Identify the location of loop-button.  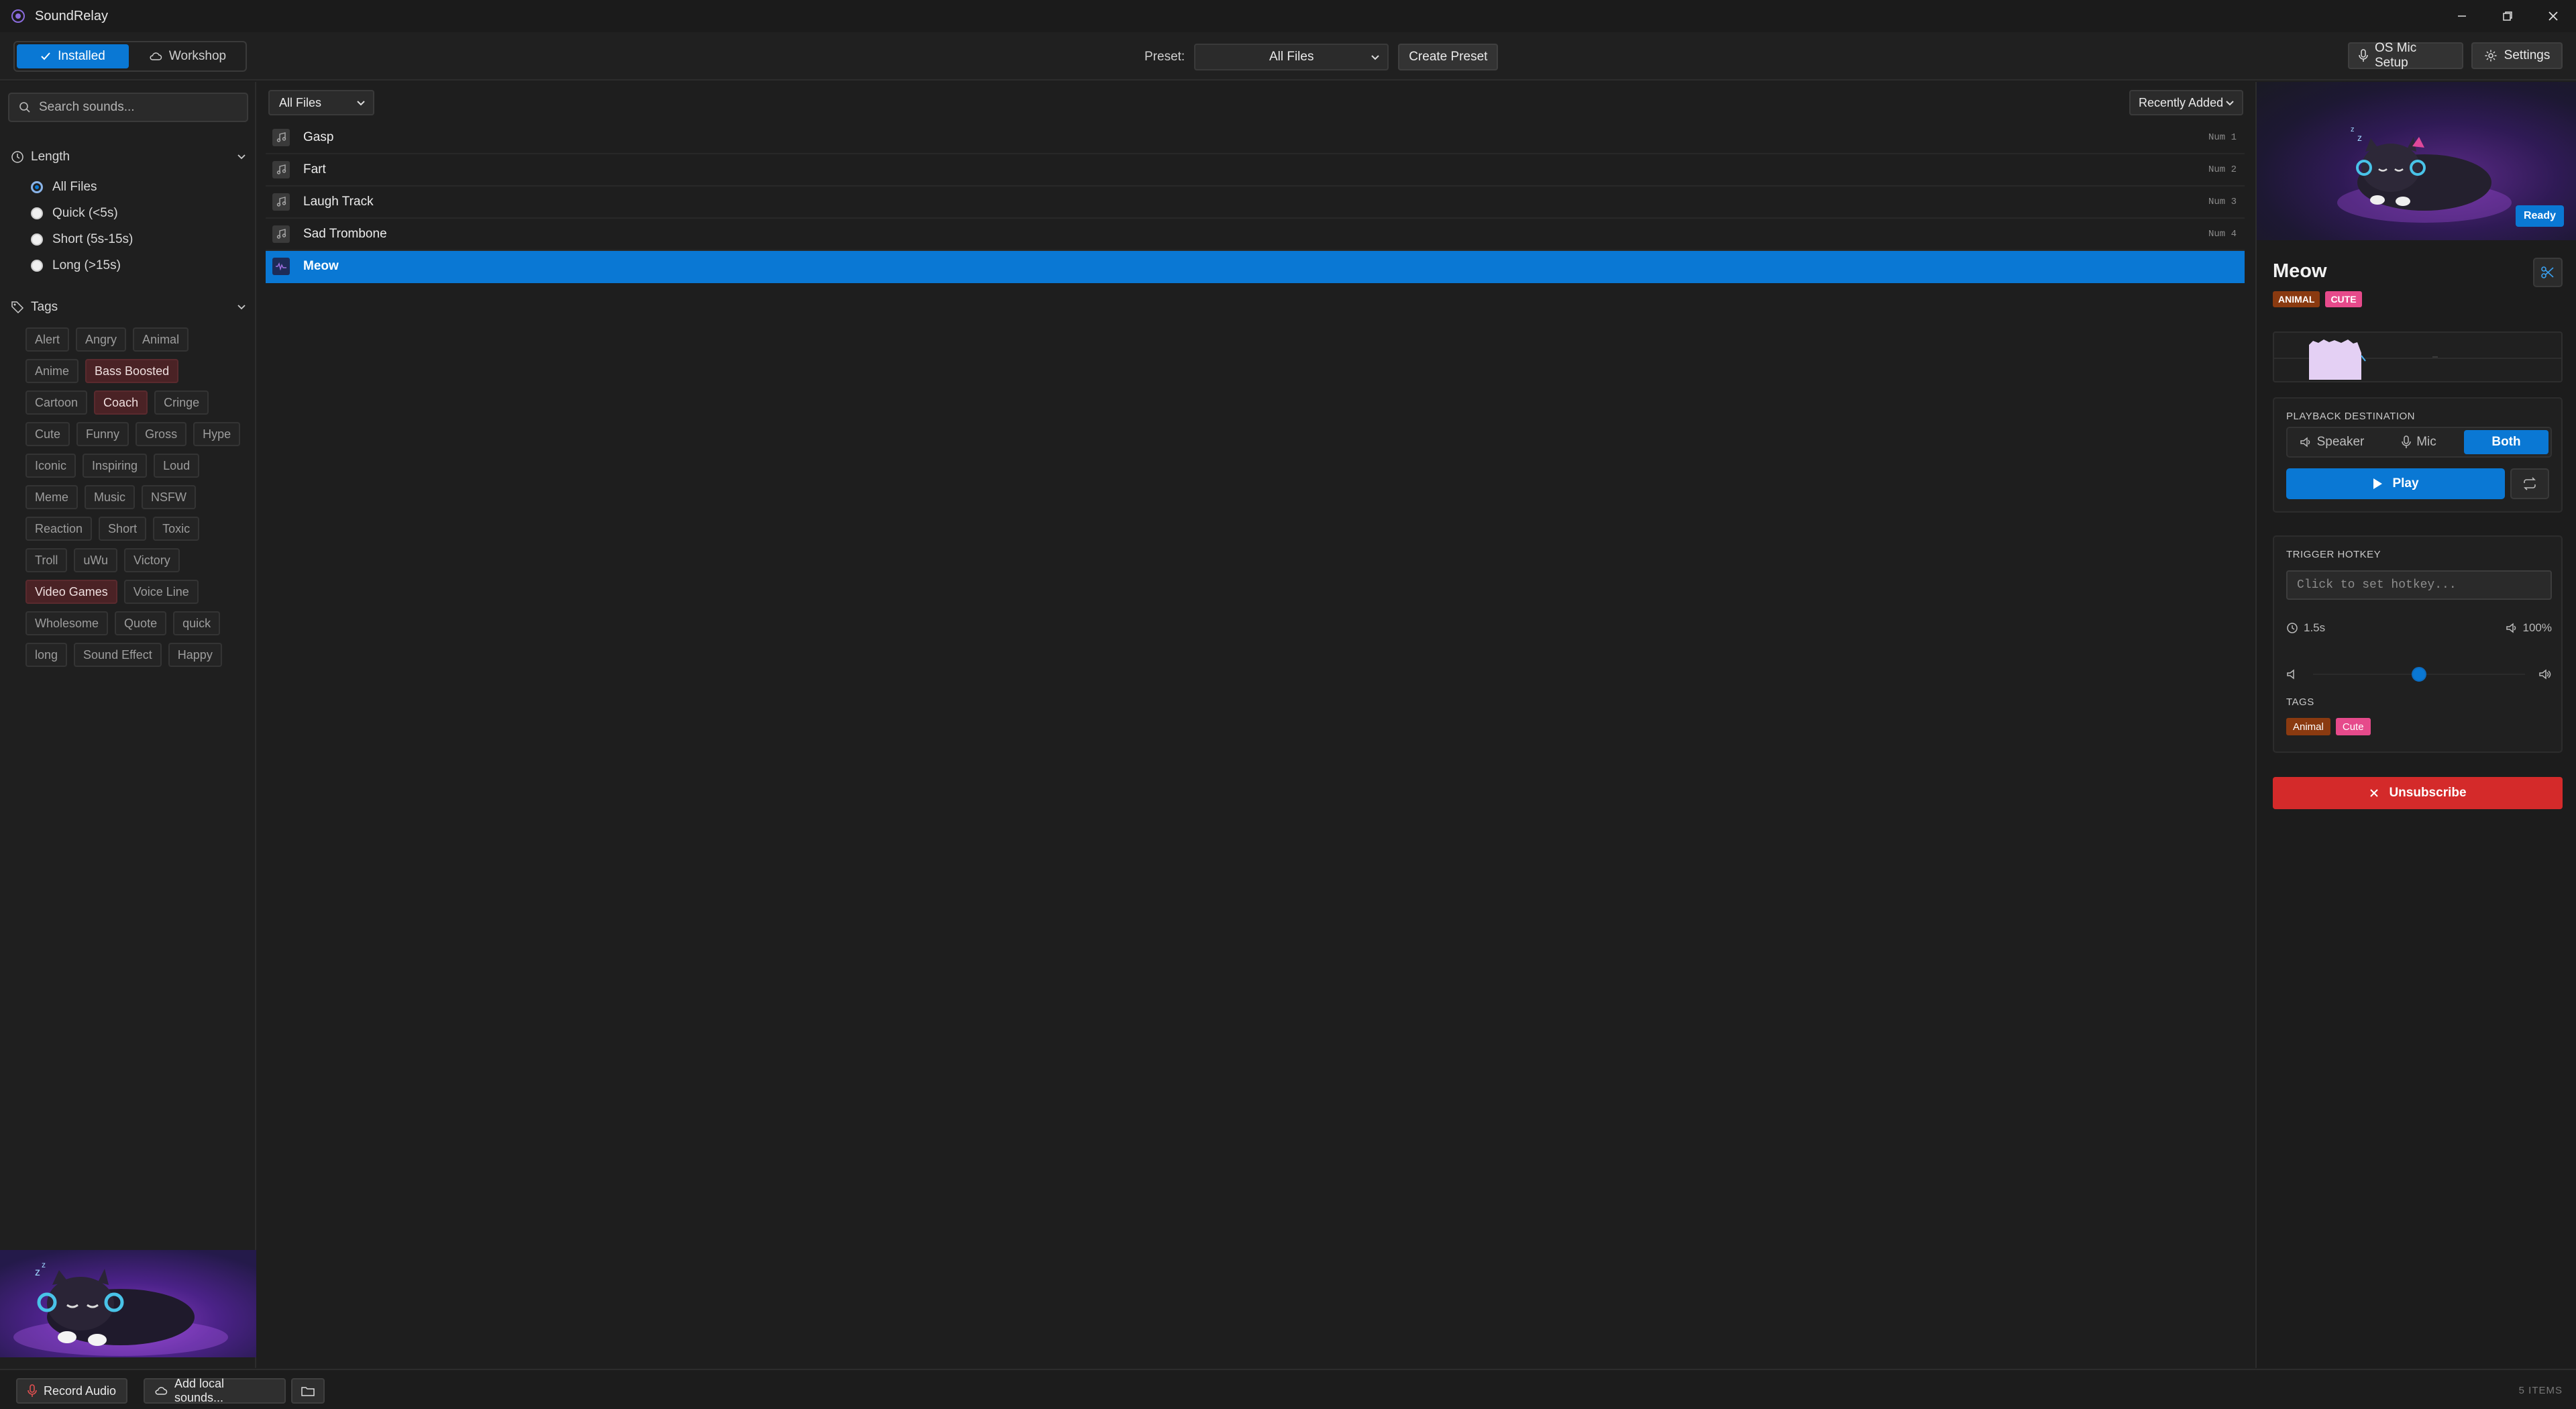
(2529, 483).